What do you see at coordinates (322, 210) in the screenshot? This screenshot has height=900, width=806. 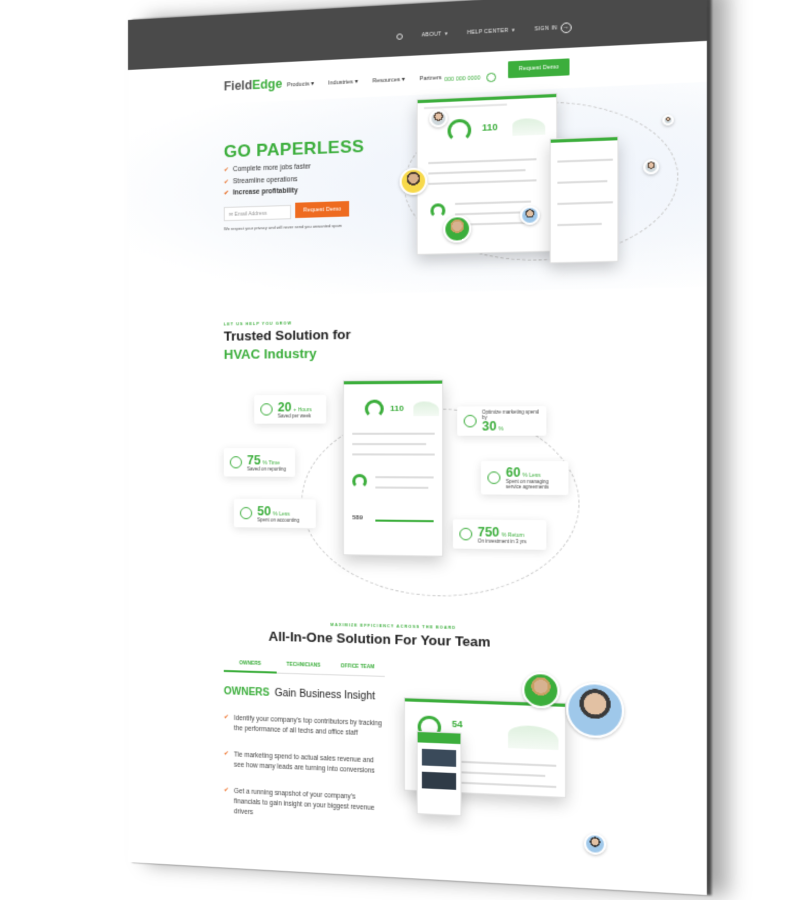 I see `hero-request-demo-button: Request Demo` at bounding box center [322, 210].